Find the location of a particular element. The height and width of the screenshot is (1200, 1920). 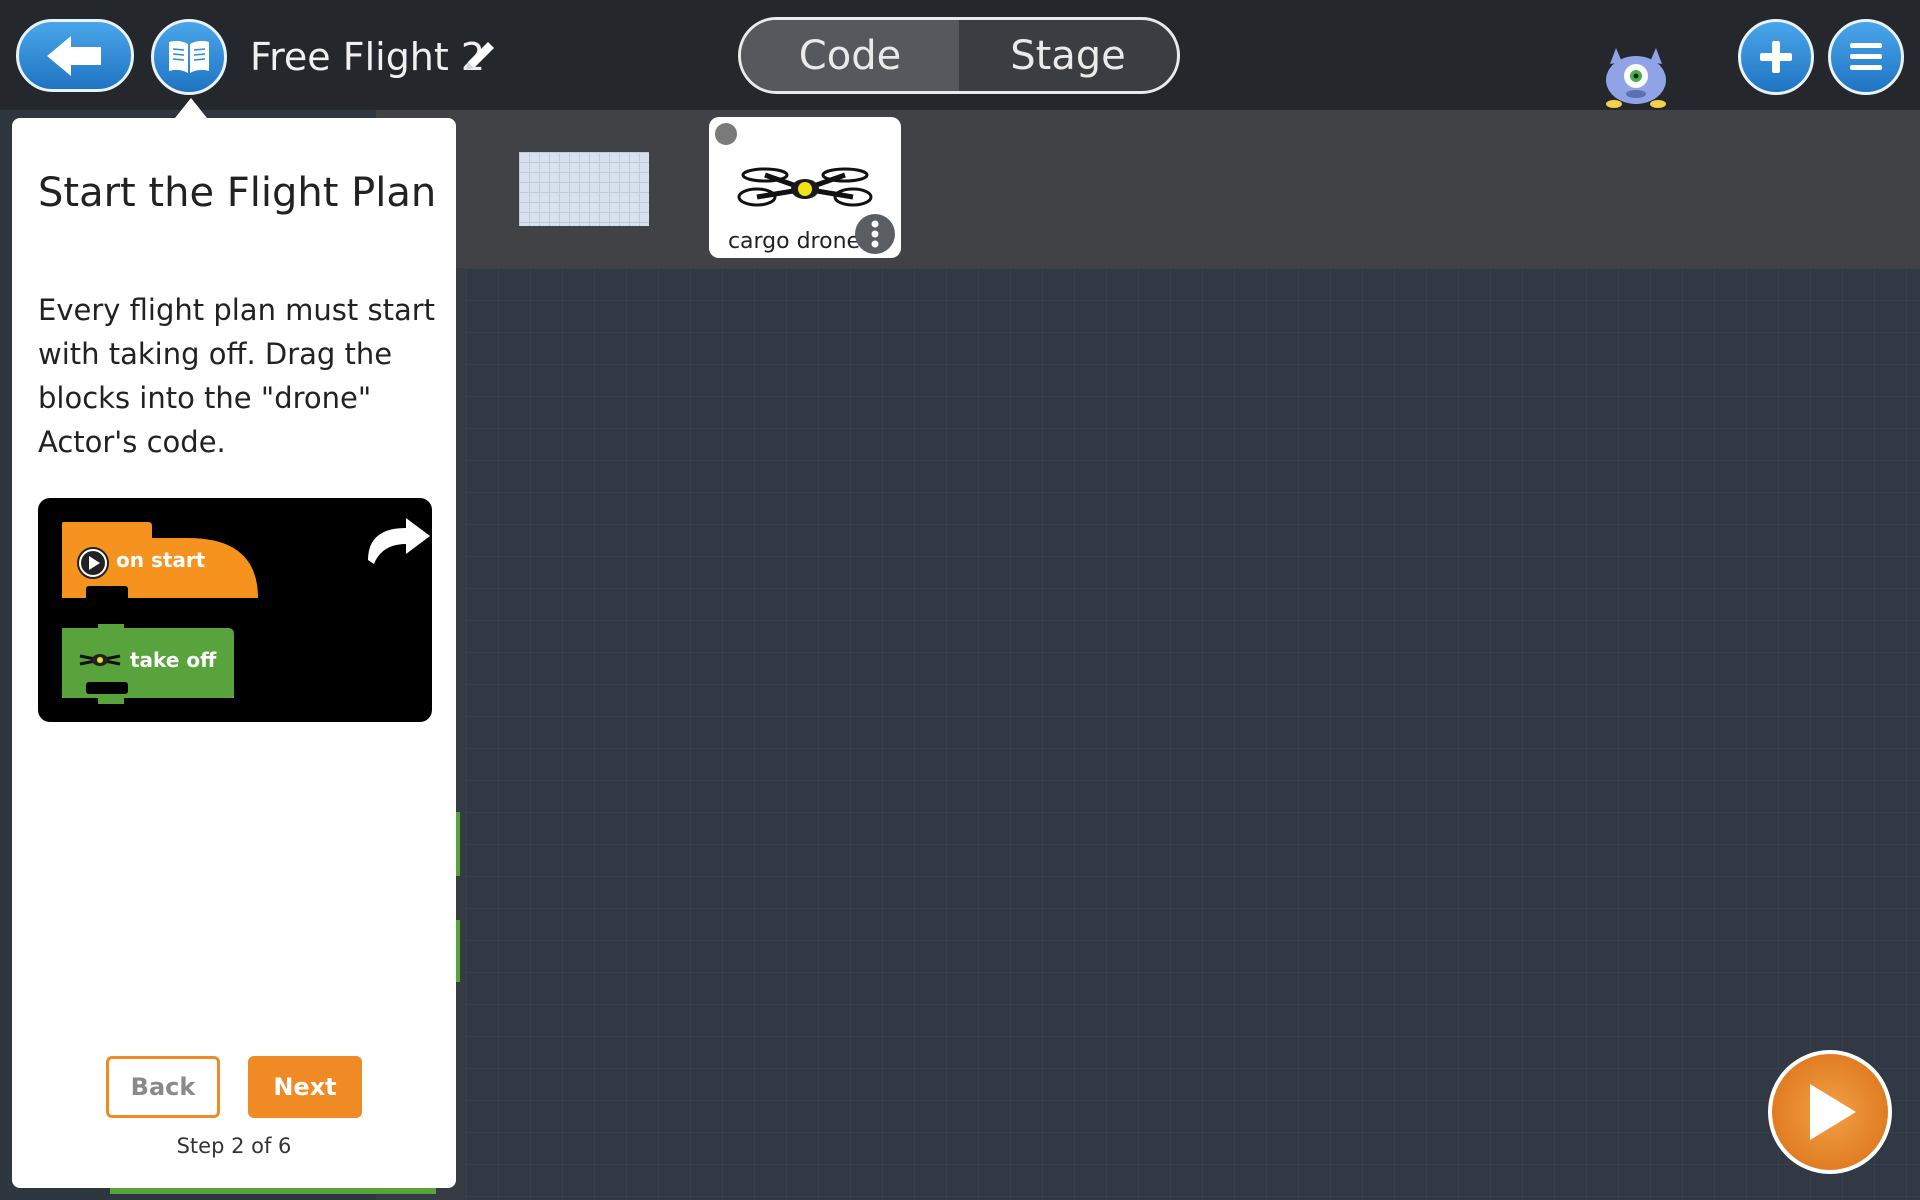

actor-name: cargo drone is located at coordinates (794, 241).